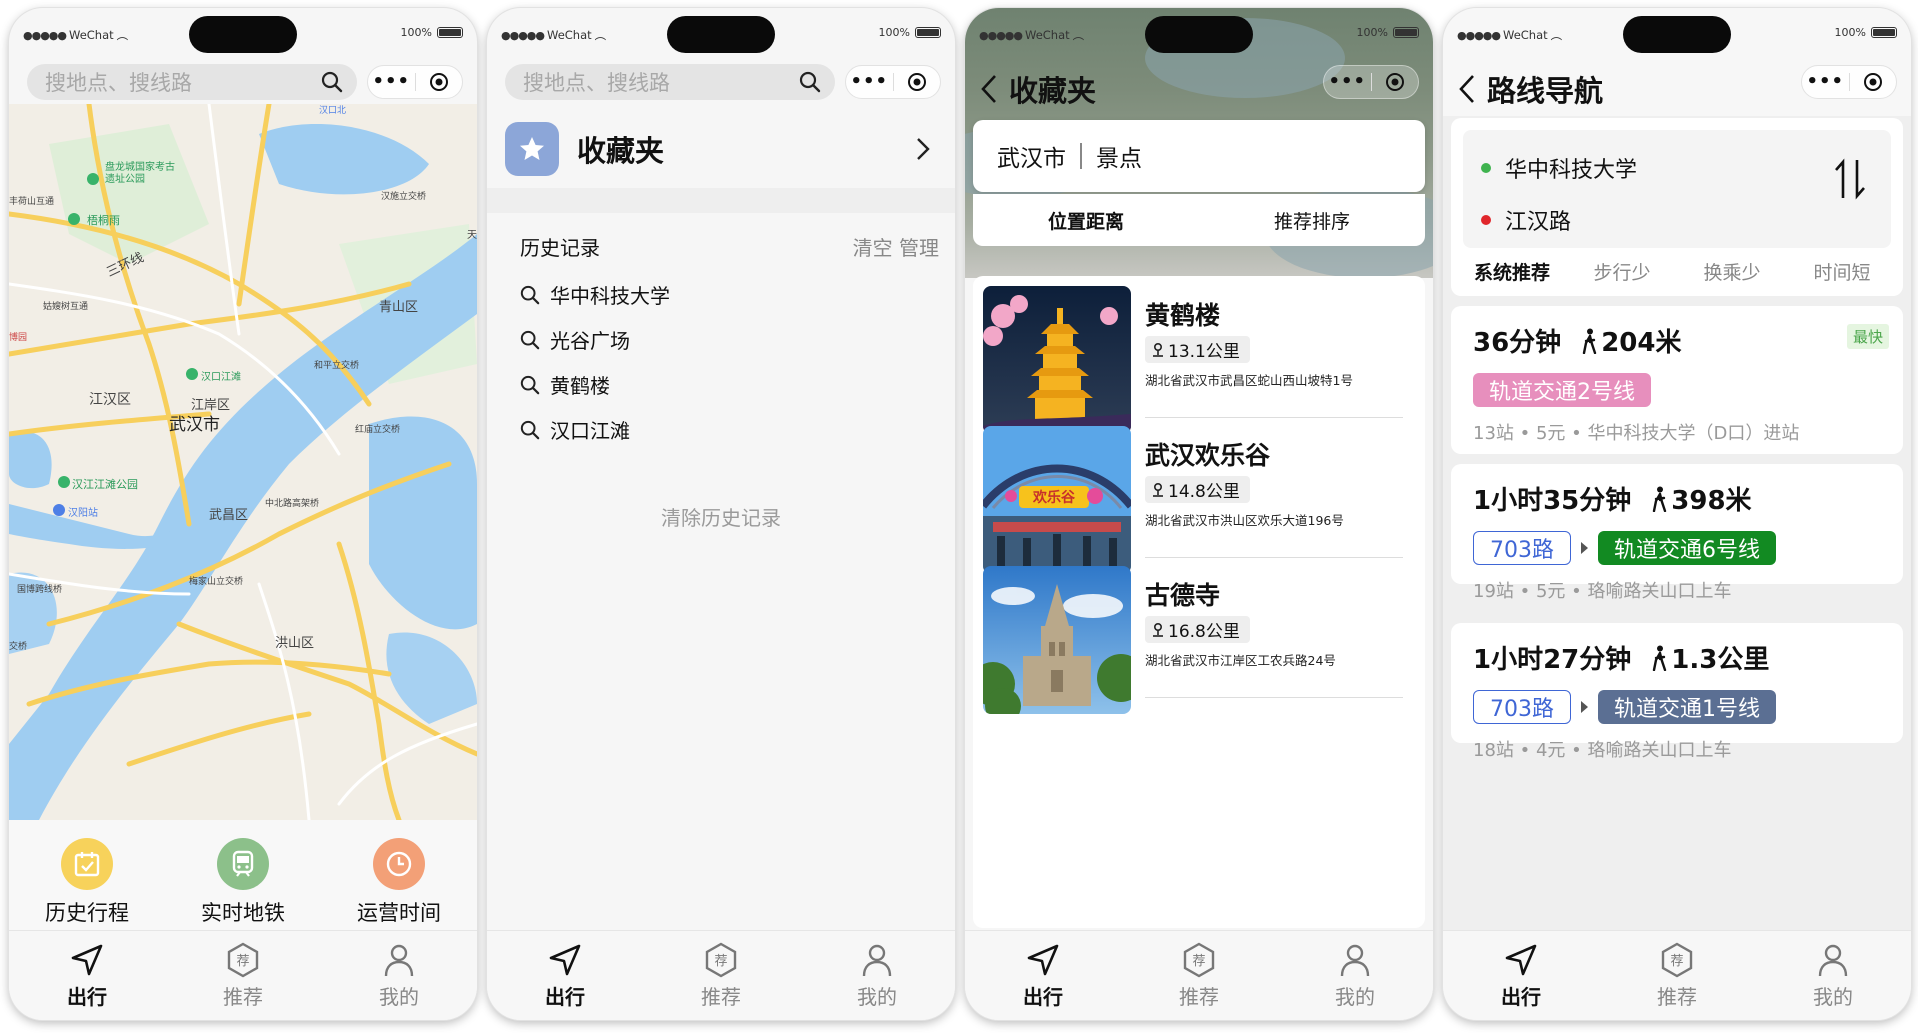 The width and height of the screenshot is (1918, 1033). What do you see at coordinates (1053, 91) in the screenshot?
I see `page-title: 收藏夹` at bounding box center [1053, 91].